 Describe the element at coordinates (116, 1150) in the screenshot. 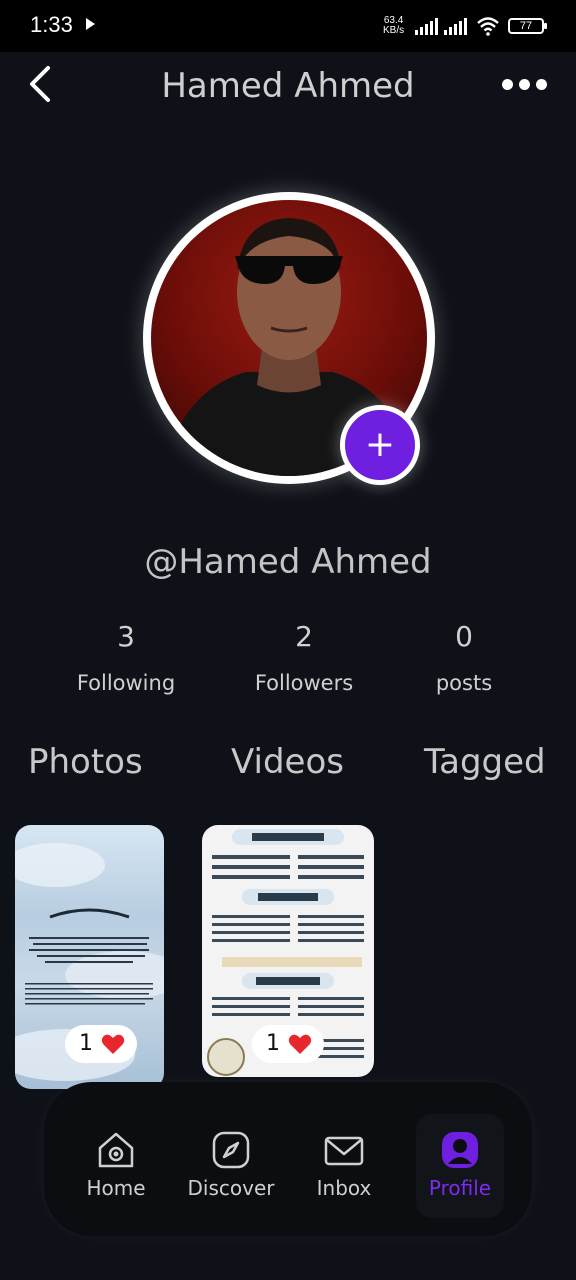

I see `home-icon` at that location.